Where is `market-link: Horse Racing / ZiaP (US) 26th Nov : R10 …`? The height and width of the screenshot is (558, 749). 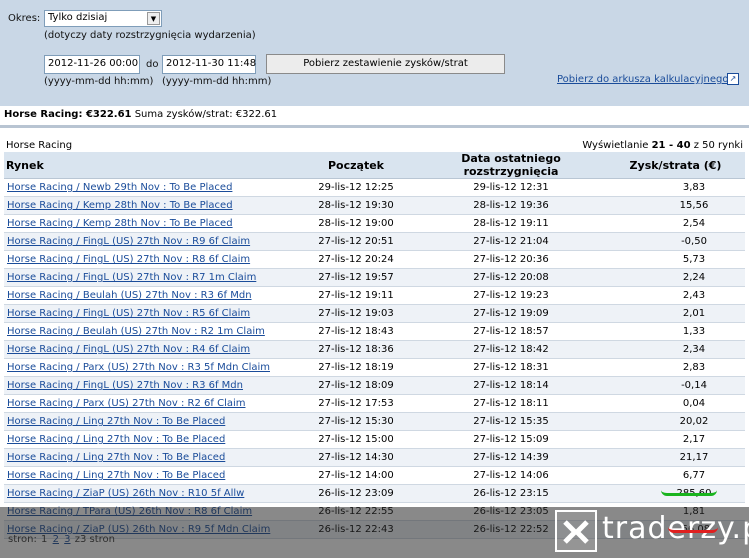 market-link: Horse Racing / ZiaP (US) 26th Nov : R10 … is located at coordinates (125, 493).